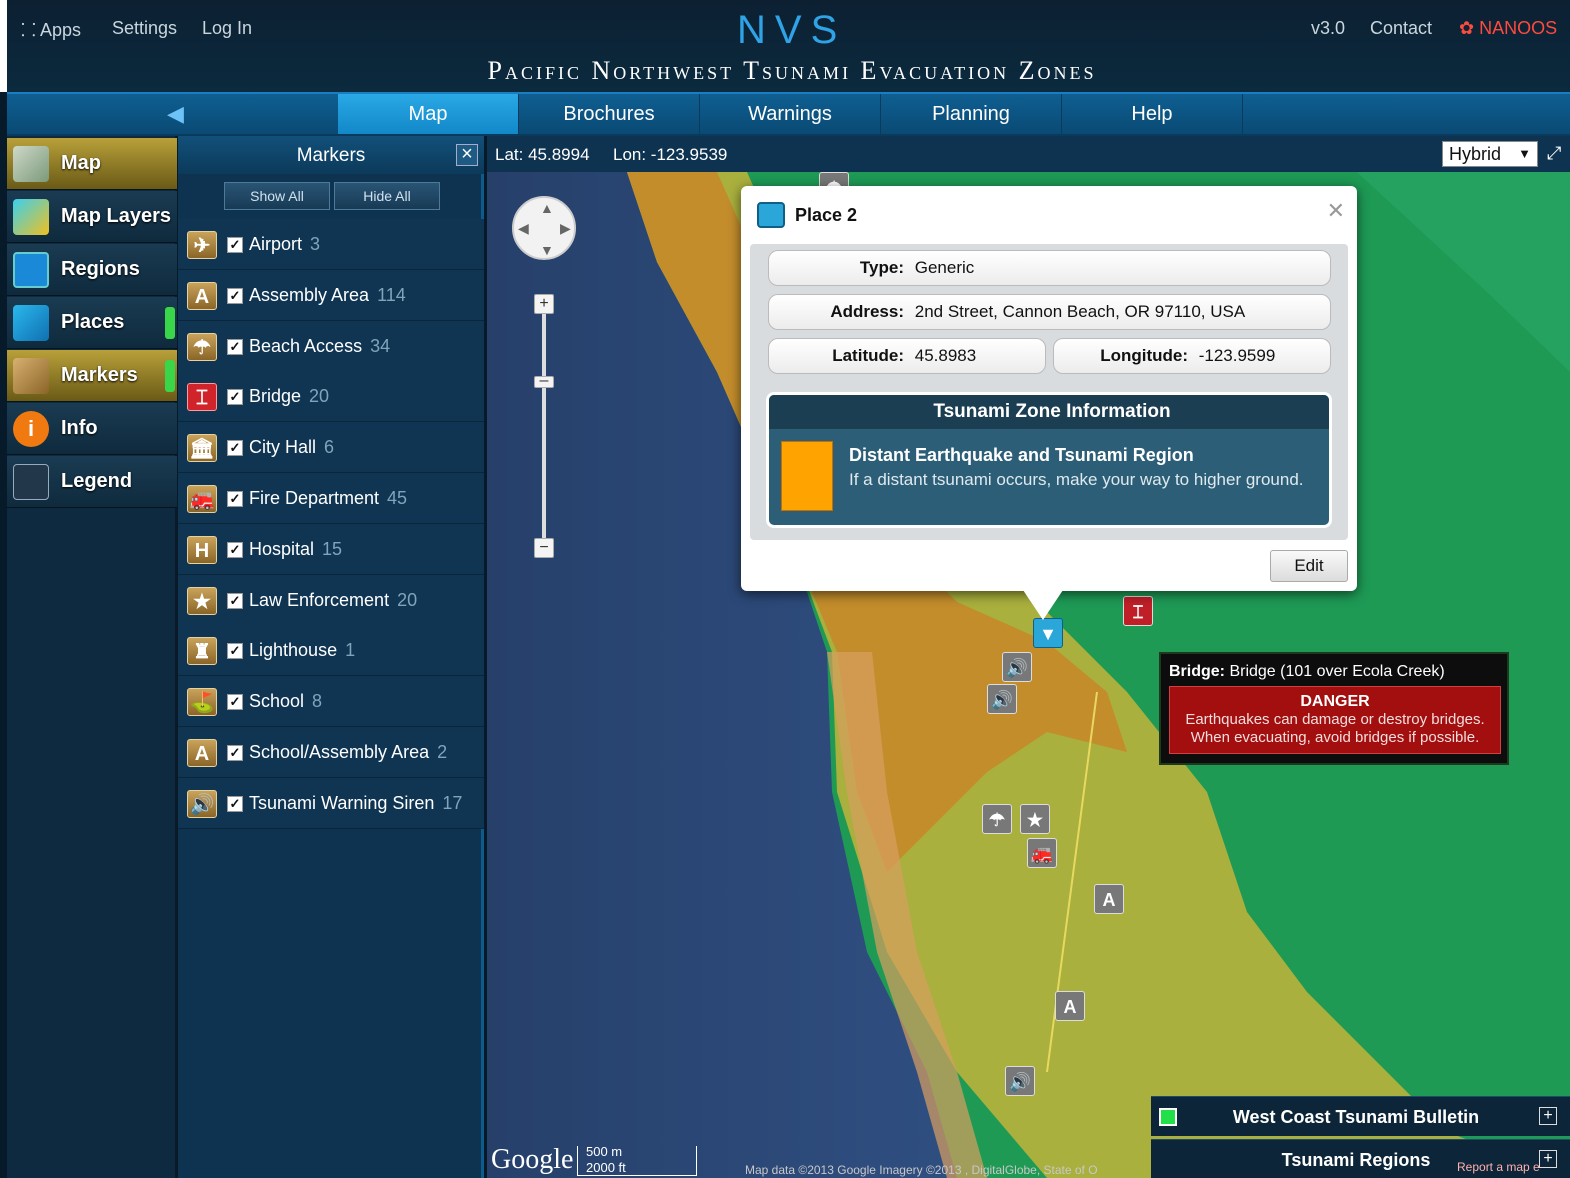 The width and height of the screenshot is (1570, 1178). Describe the element at coordinates (544, 548) in the screenshot. I see `zoom-out-button: −` at that location.